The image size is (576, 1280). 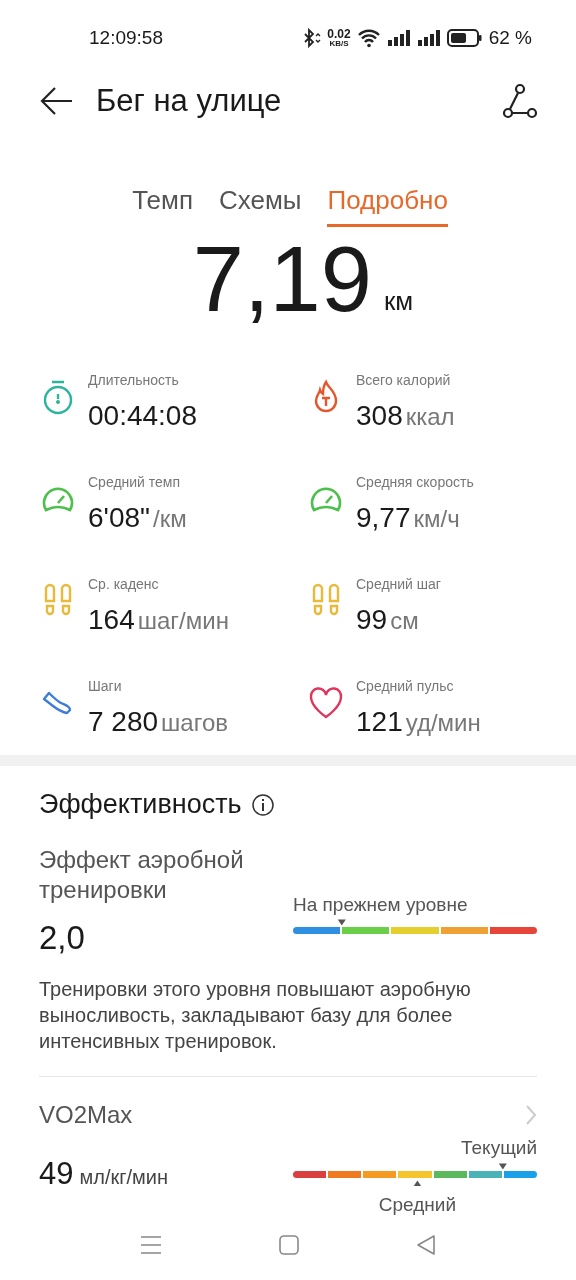 I want to click on battery-percent: 62 %, so click(x=510, y=37).